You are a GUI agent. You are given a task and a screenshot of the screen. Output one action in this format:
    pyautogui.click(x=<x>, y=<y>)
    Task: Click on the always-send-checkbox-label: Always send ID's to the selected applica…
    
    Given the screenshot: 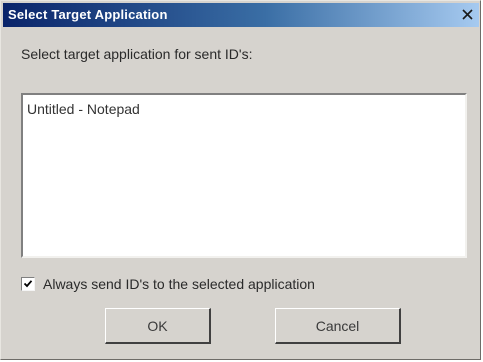 What is the action you would take?
    pyautogui.click(x=179, y=284)
    